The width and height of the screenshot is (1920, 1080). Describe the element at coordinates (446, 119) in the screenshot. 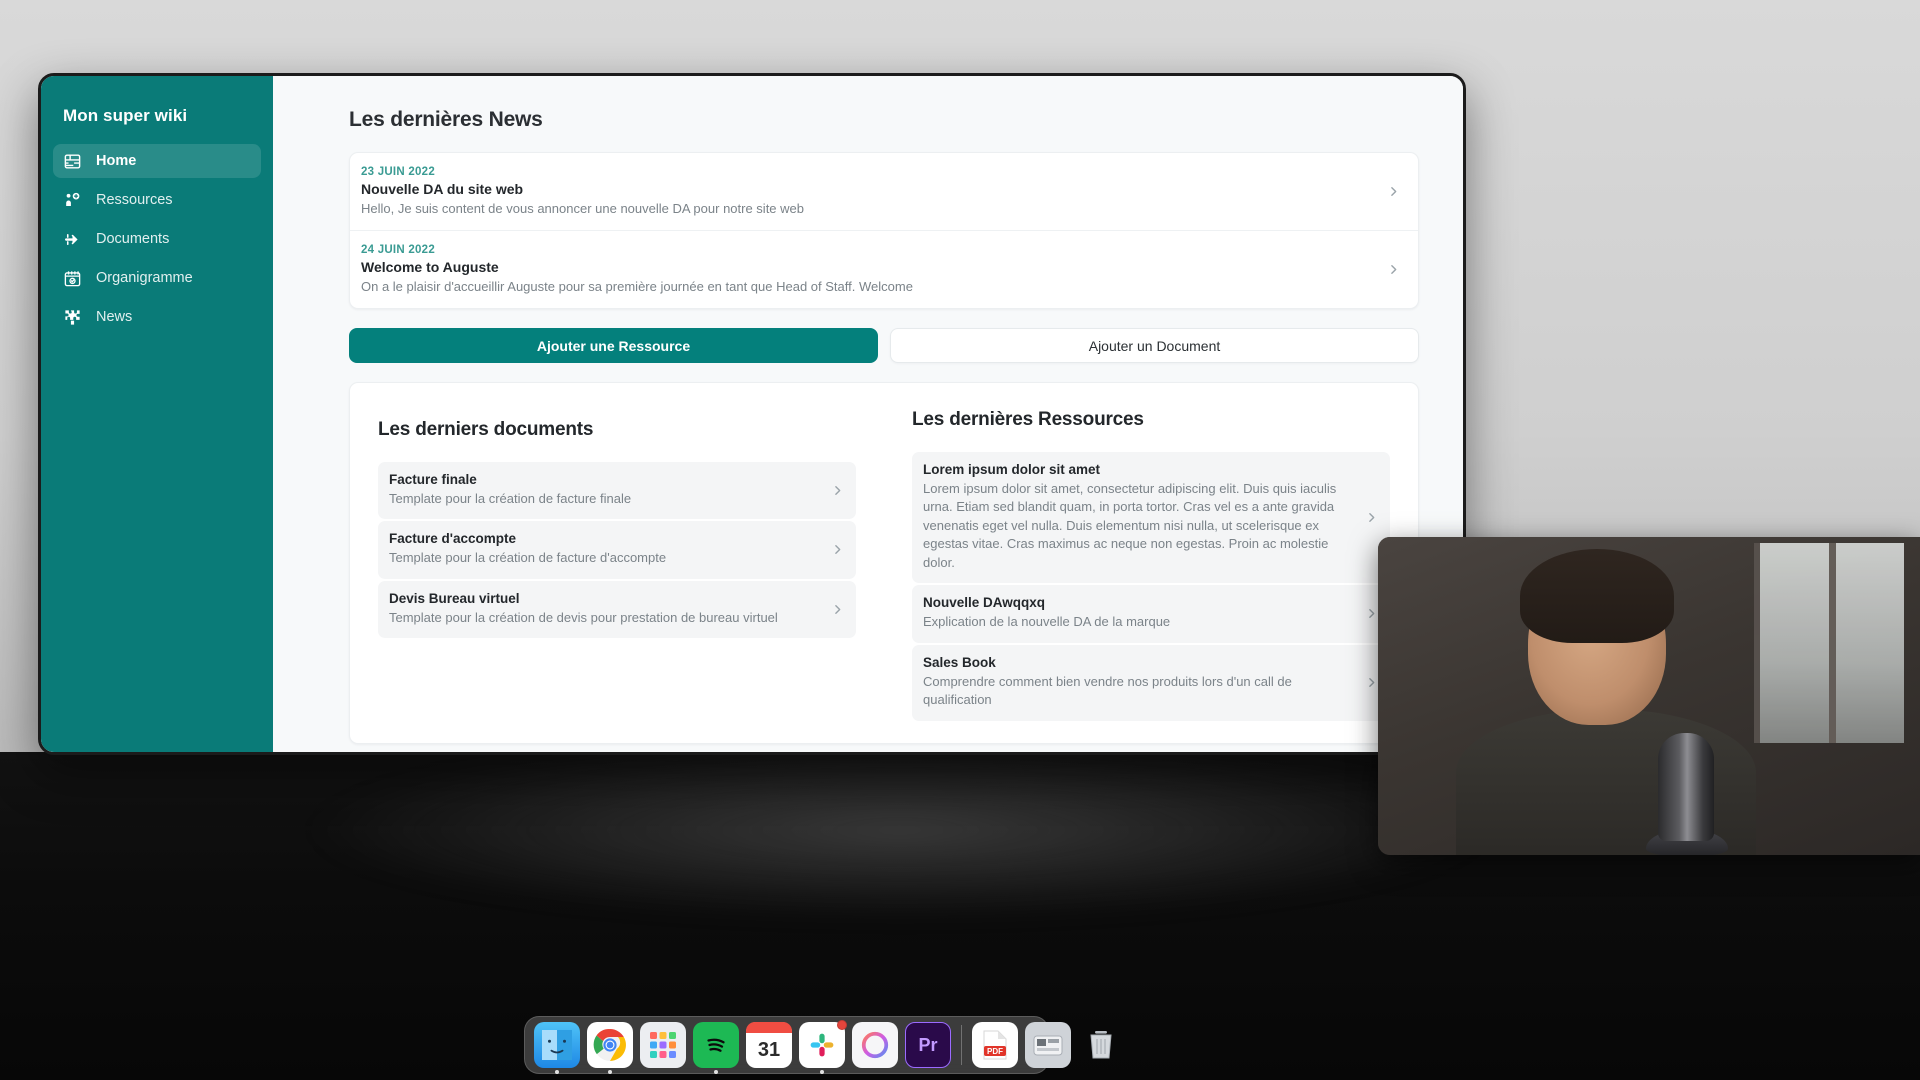

I see `page-title: Les dernières News` at that location.